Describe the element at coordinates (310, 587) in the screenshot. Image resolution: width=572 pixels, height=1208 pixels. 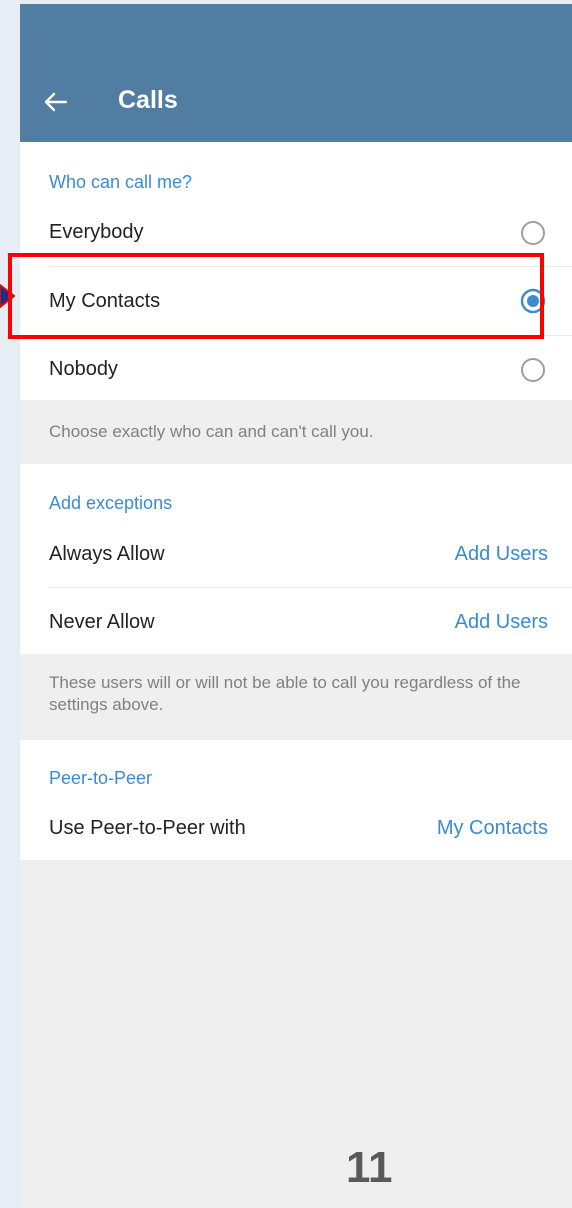
I see `divider` at that location.